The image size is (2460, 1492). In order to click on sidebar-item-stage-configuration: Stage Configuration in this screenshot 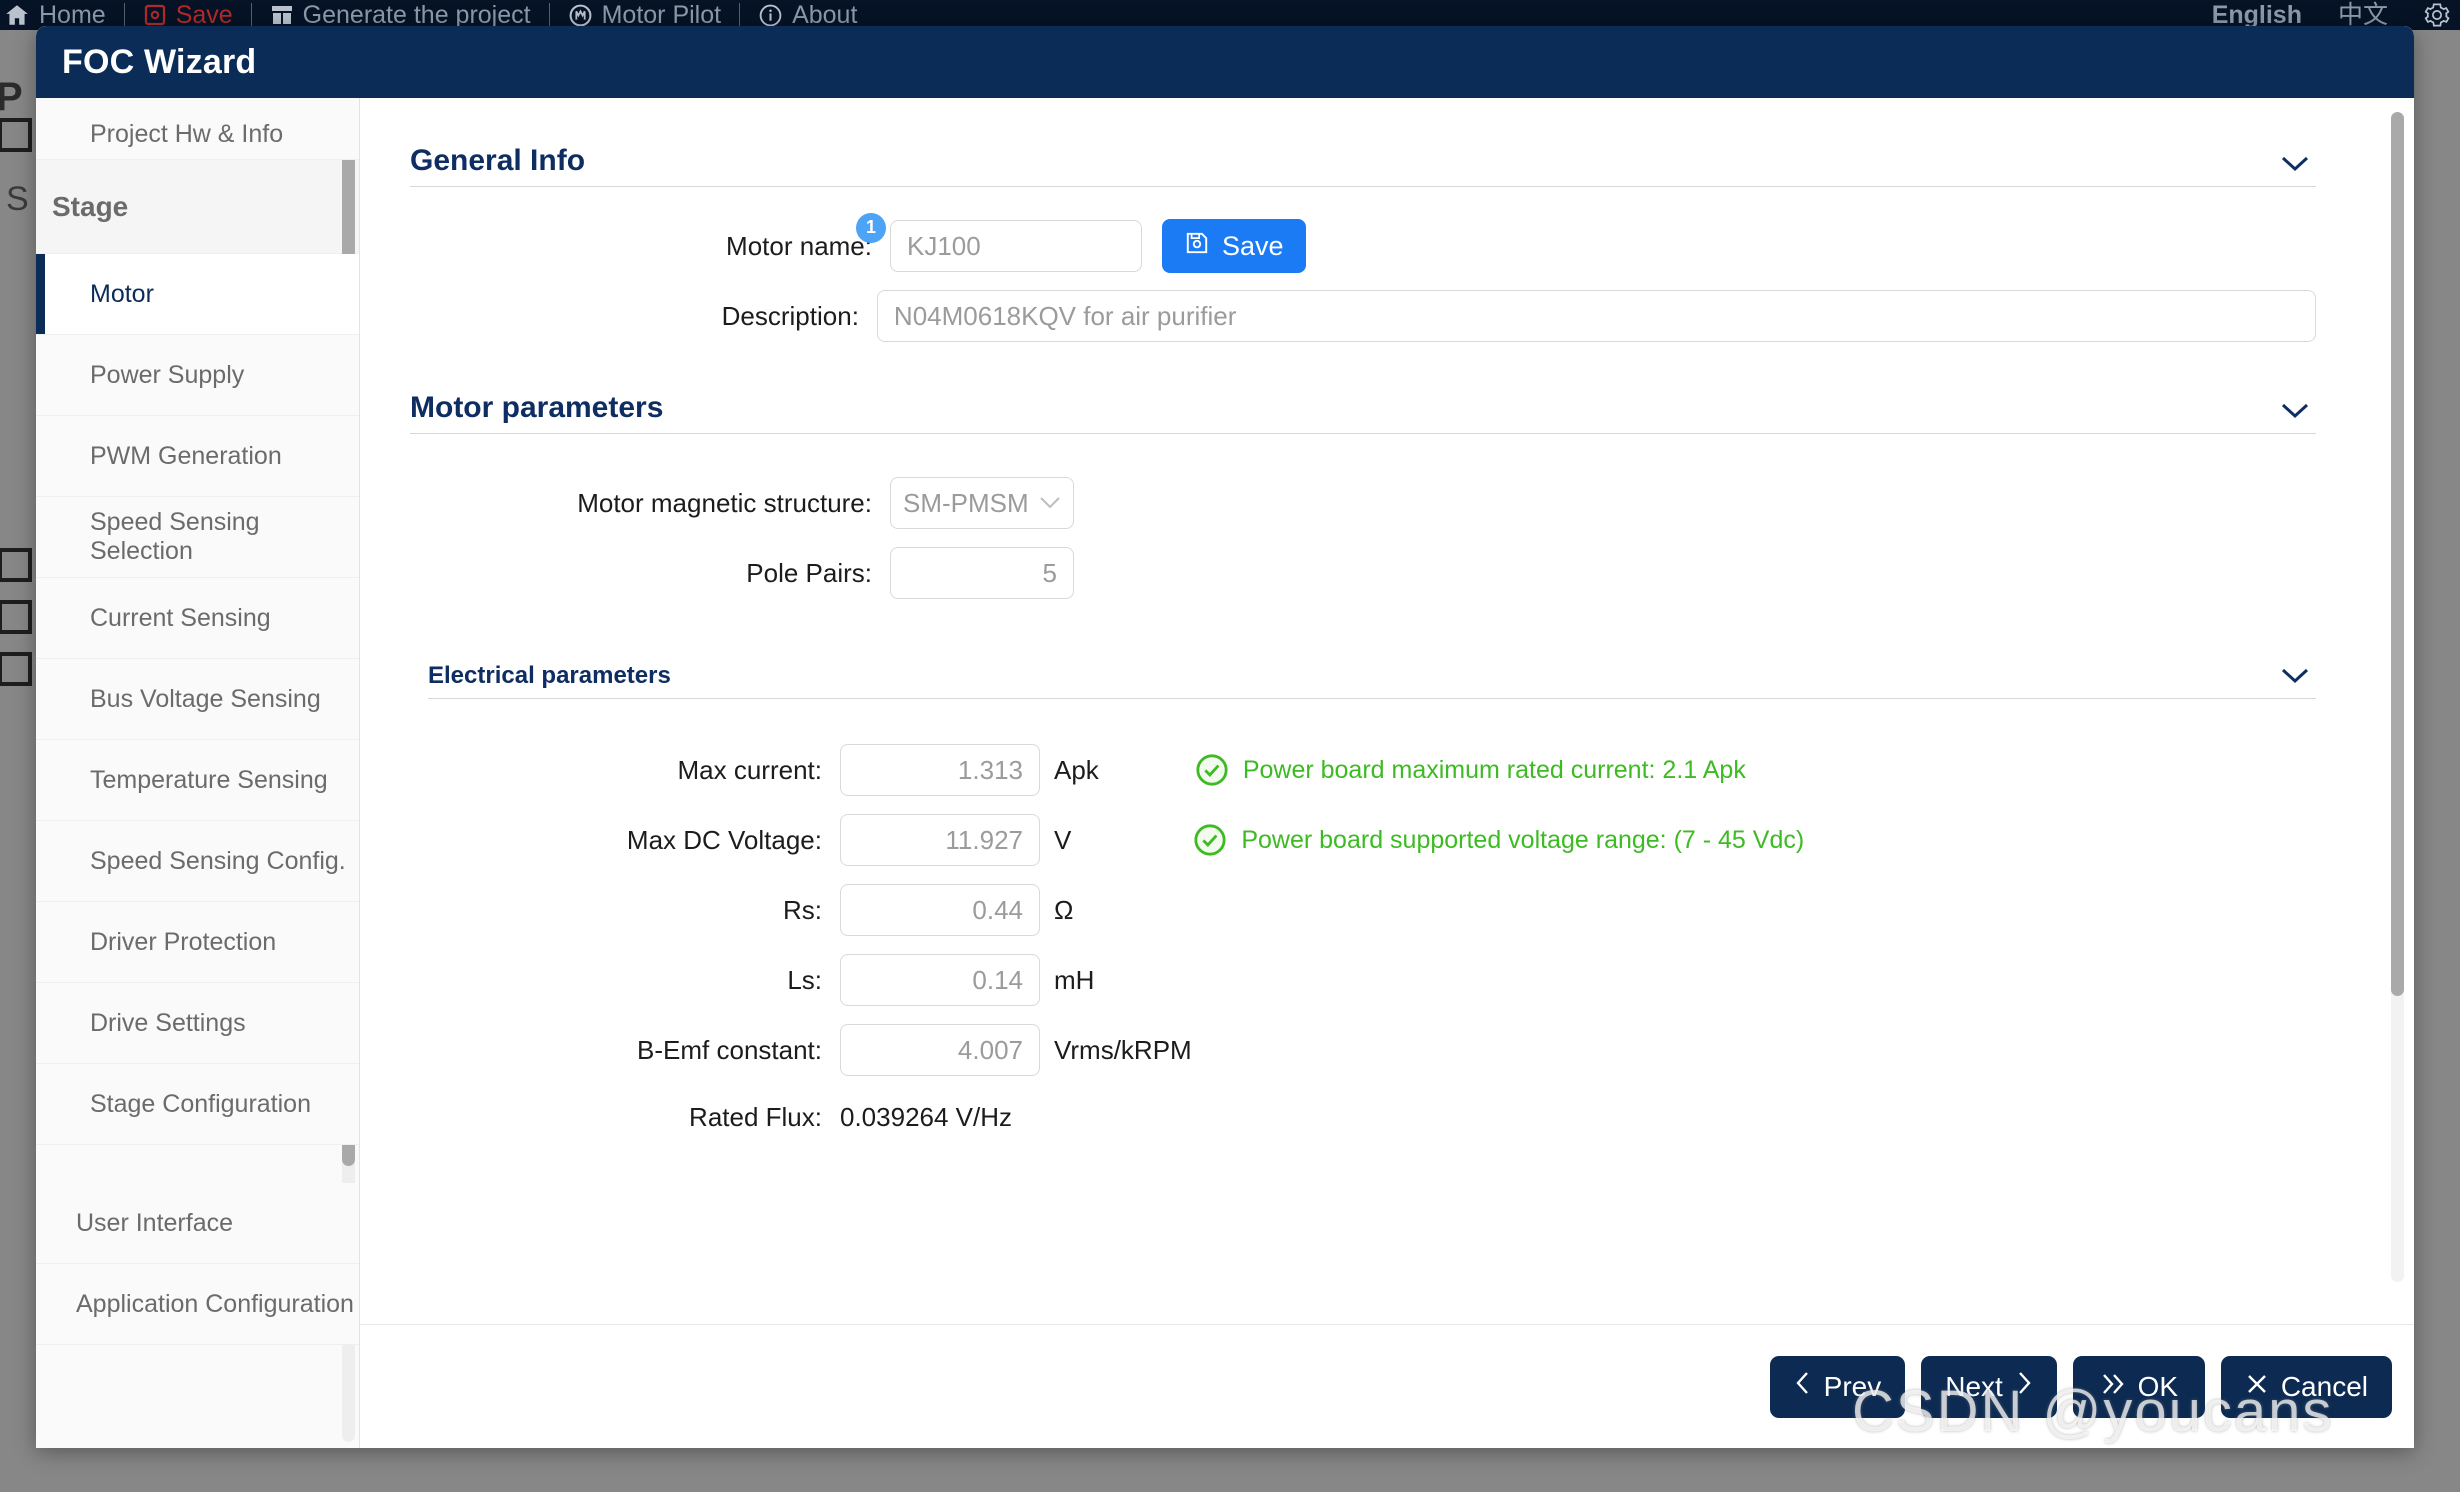, I will do `click(197, 1104)`.